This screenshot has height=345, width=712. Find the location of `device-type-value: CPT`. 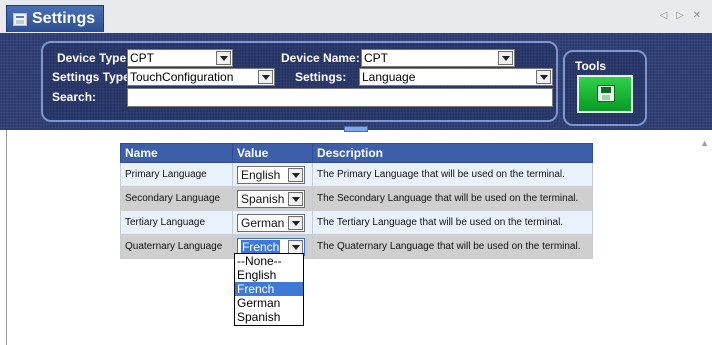

device-type-value: CPT is located at coordinates (142, 58).